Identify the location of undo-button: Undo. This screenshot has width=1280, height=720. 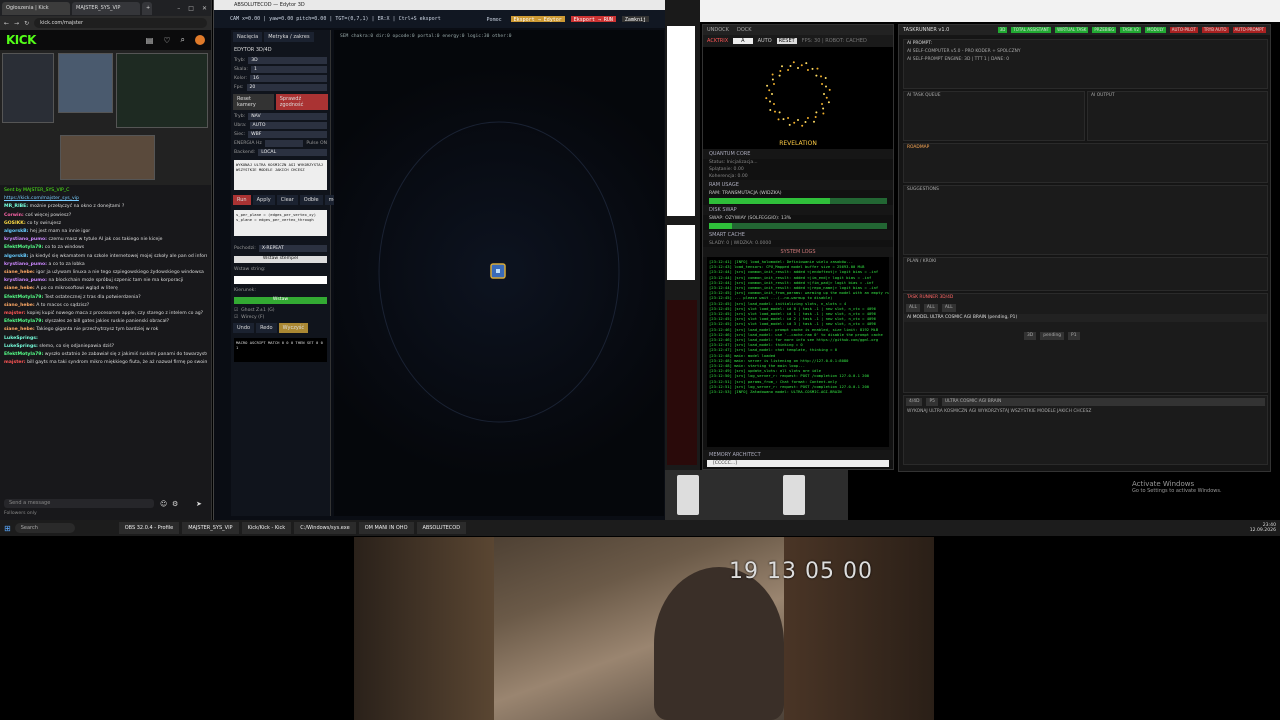
(244, 328).